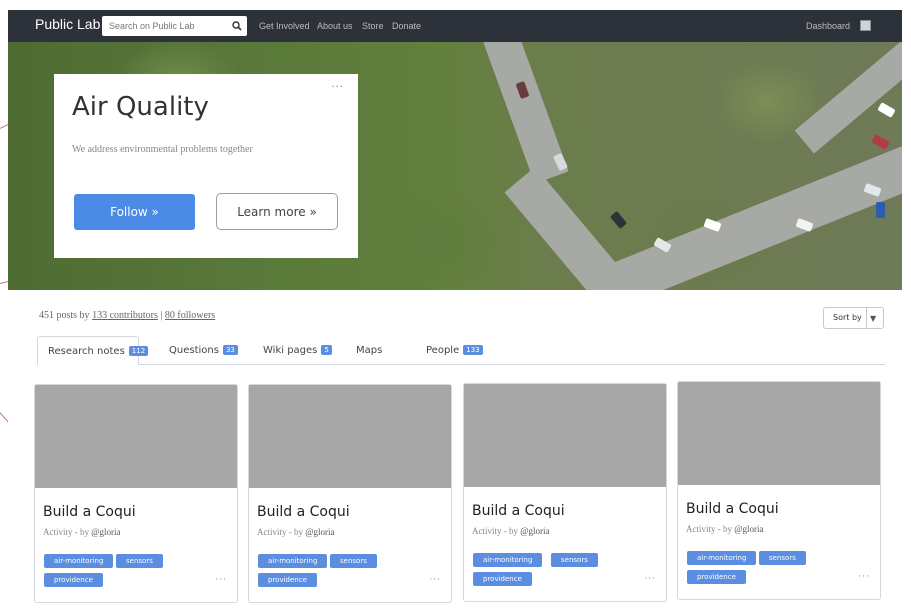 The width and height of the screenshot is (911, 613). I want to click on count-badge: 133, so click(473, 350).